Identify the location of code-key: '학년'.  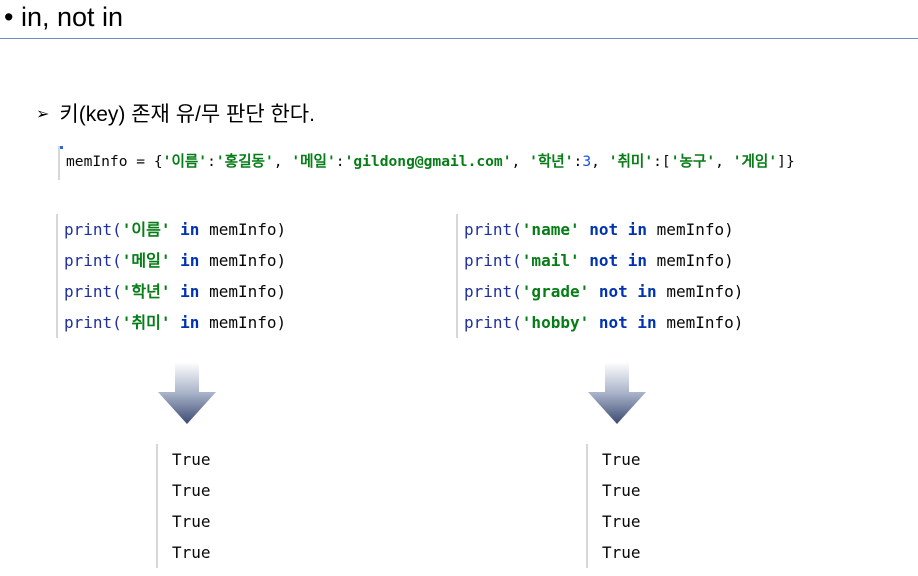
(146, 291).